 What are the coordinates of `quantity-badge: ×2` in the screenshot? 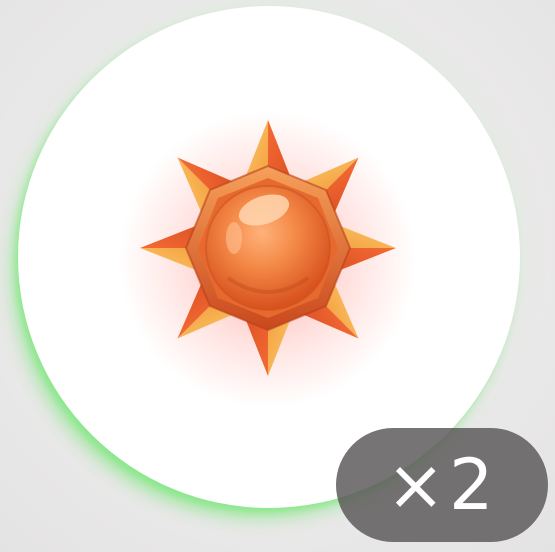 It's located at (442, 485).